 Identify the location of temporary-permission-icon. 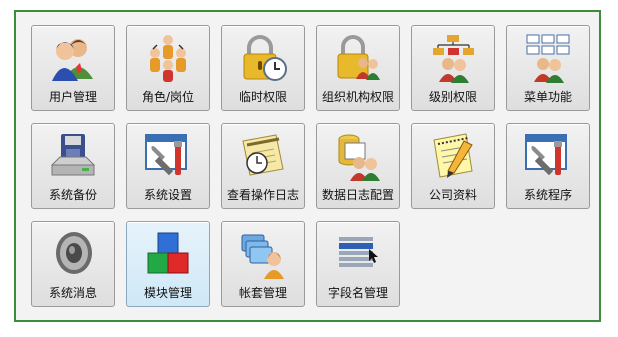
(263, 58).